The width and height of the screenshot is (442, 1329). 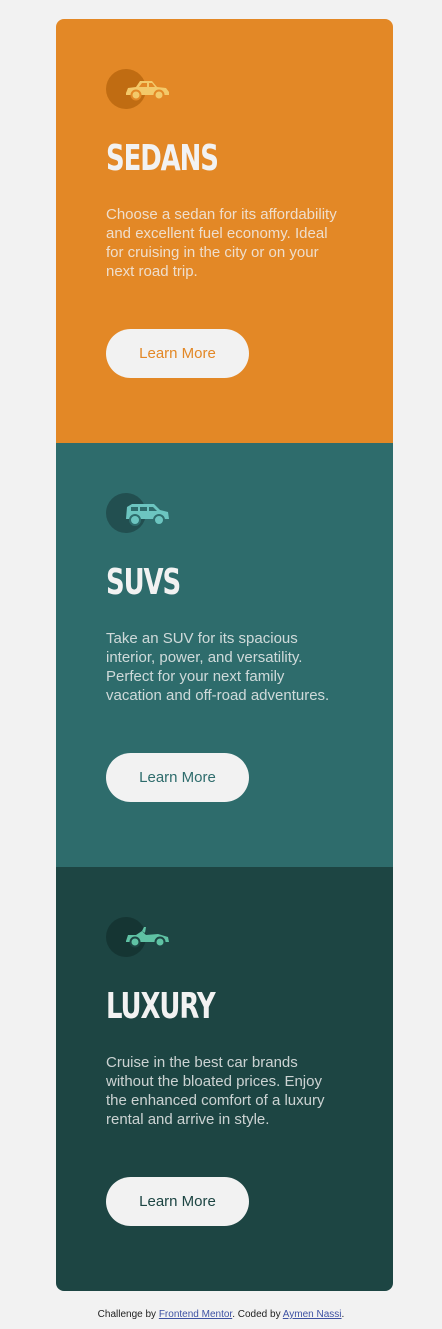 I want to click on learn-more-button-luxury: Learn More, so click(x=177, y=1201).